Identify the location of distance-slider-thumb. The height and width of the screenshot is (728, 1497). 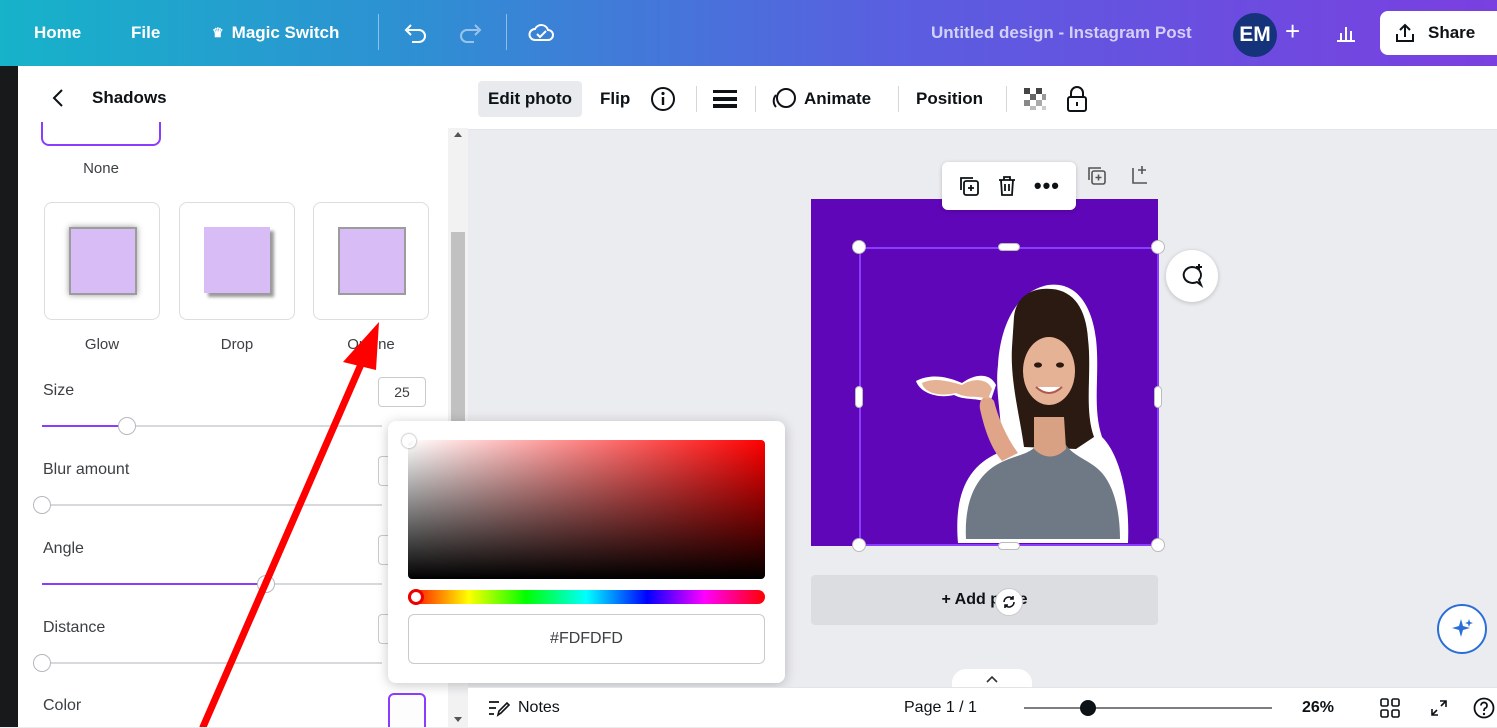
(42, 663).